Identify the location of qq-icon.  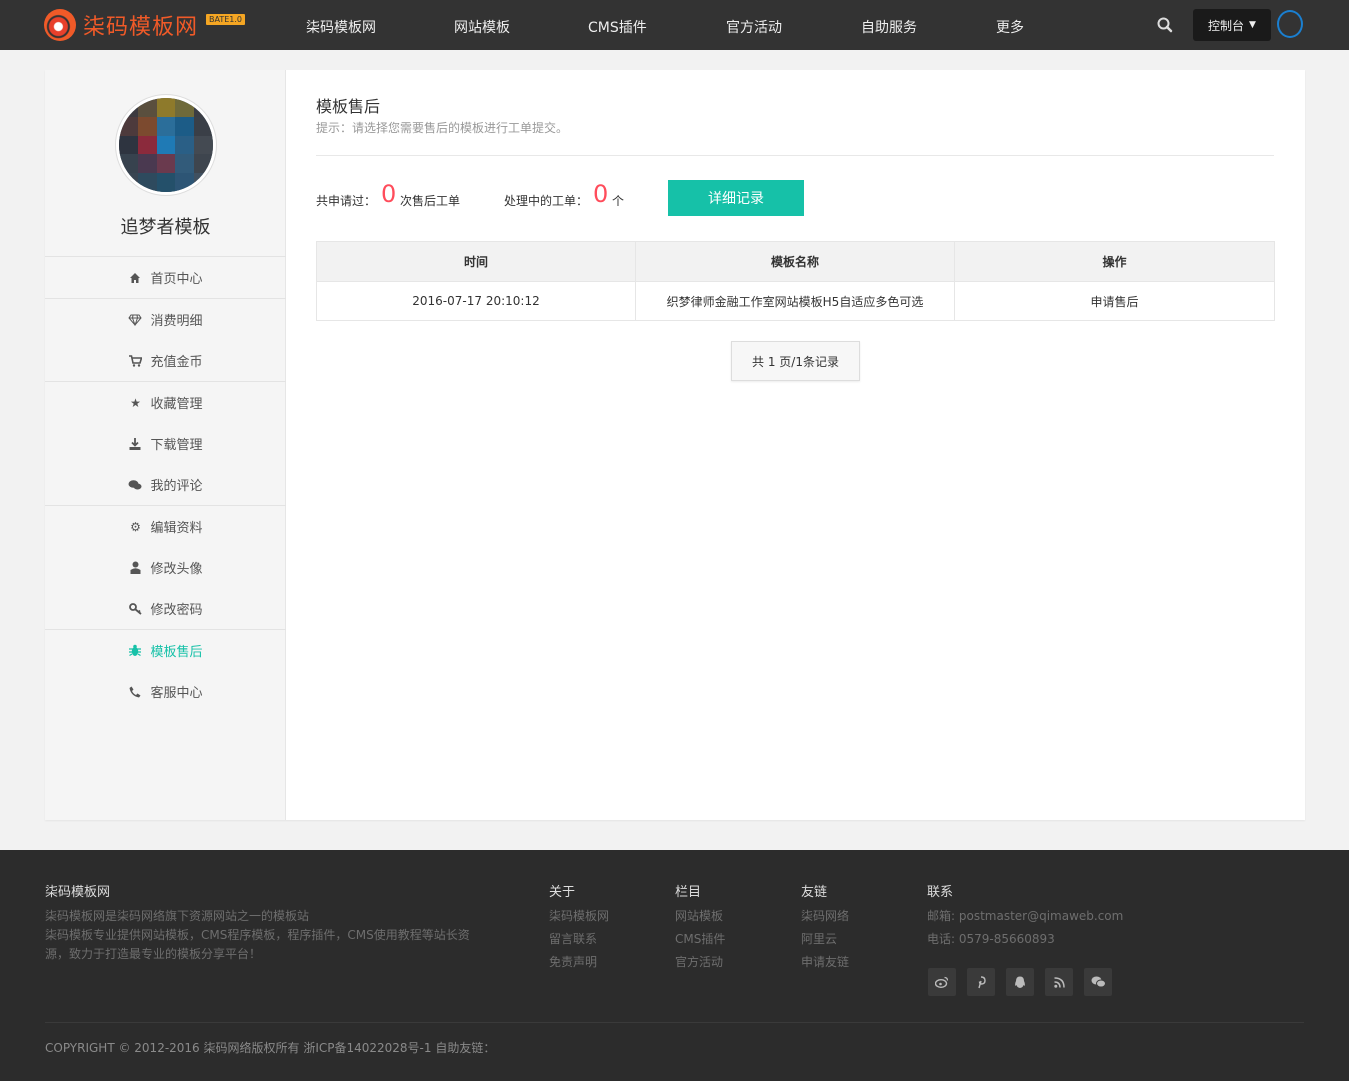
(1020, 982).